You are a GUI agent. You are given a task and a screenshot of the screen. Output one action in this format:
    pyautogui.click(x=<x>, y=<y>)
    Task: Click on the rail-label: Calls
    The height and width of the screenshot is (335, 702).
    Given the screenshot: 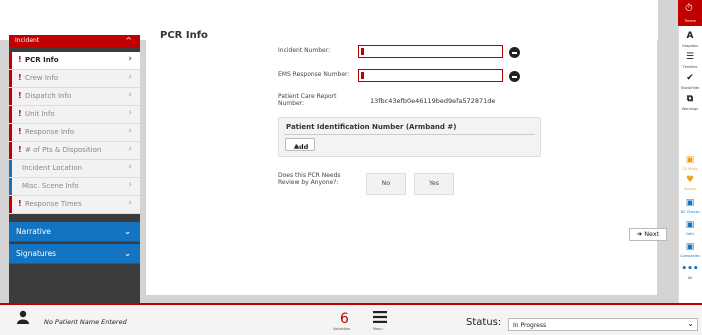 What is the action you would take?
    pyautogui.click(x=690, y=234)
    